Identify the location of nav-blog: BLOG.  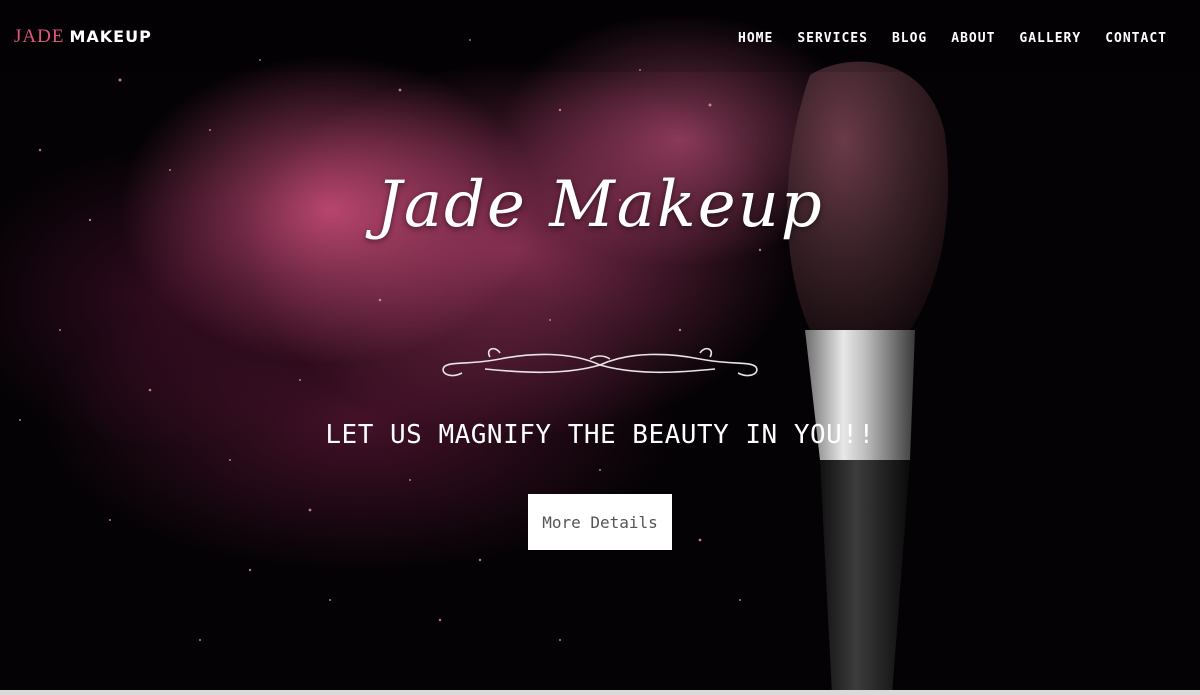
(909, 39).